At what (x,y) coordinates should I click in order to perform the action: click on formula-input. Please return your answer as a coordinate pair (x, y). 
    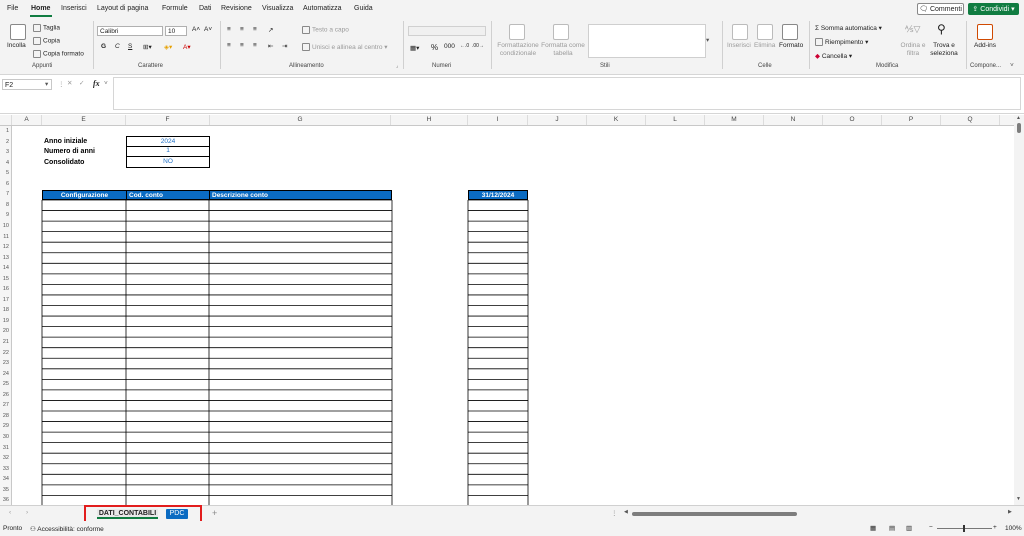
    Looking at the image, I should click on (567, 93).